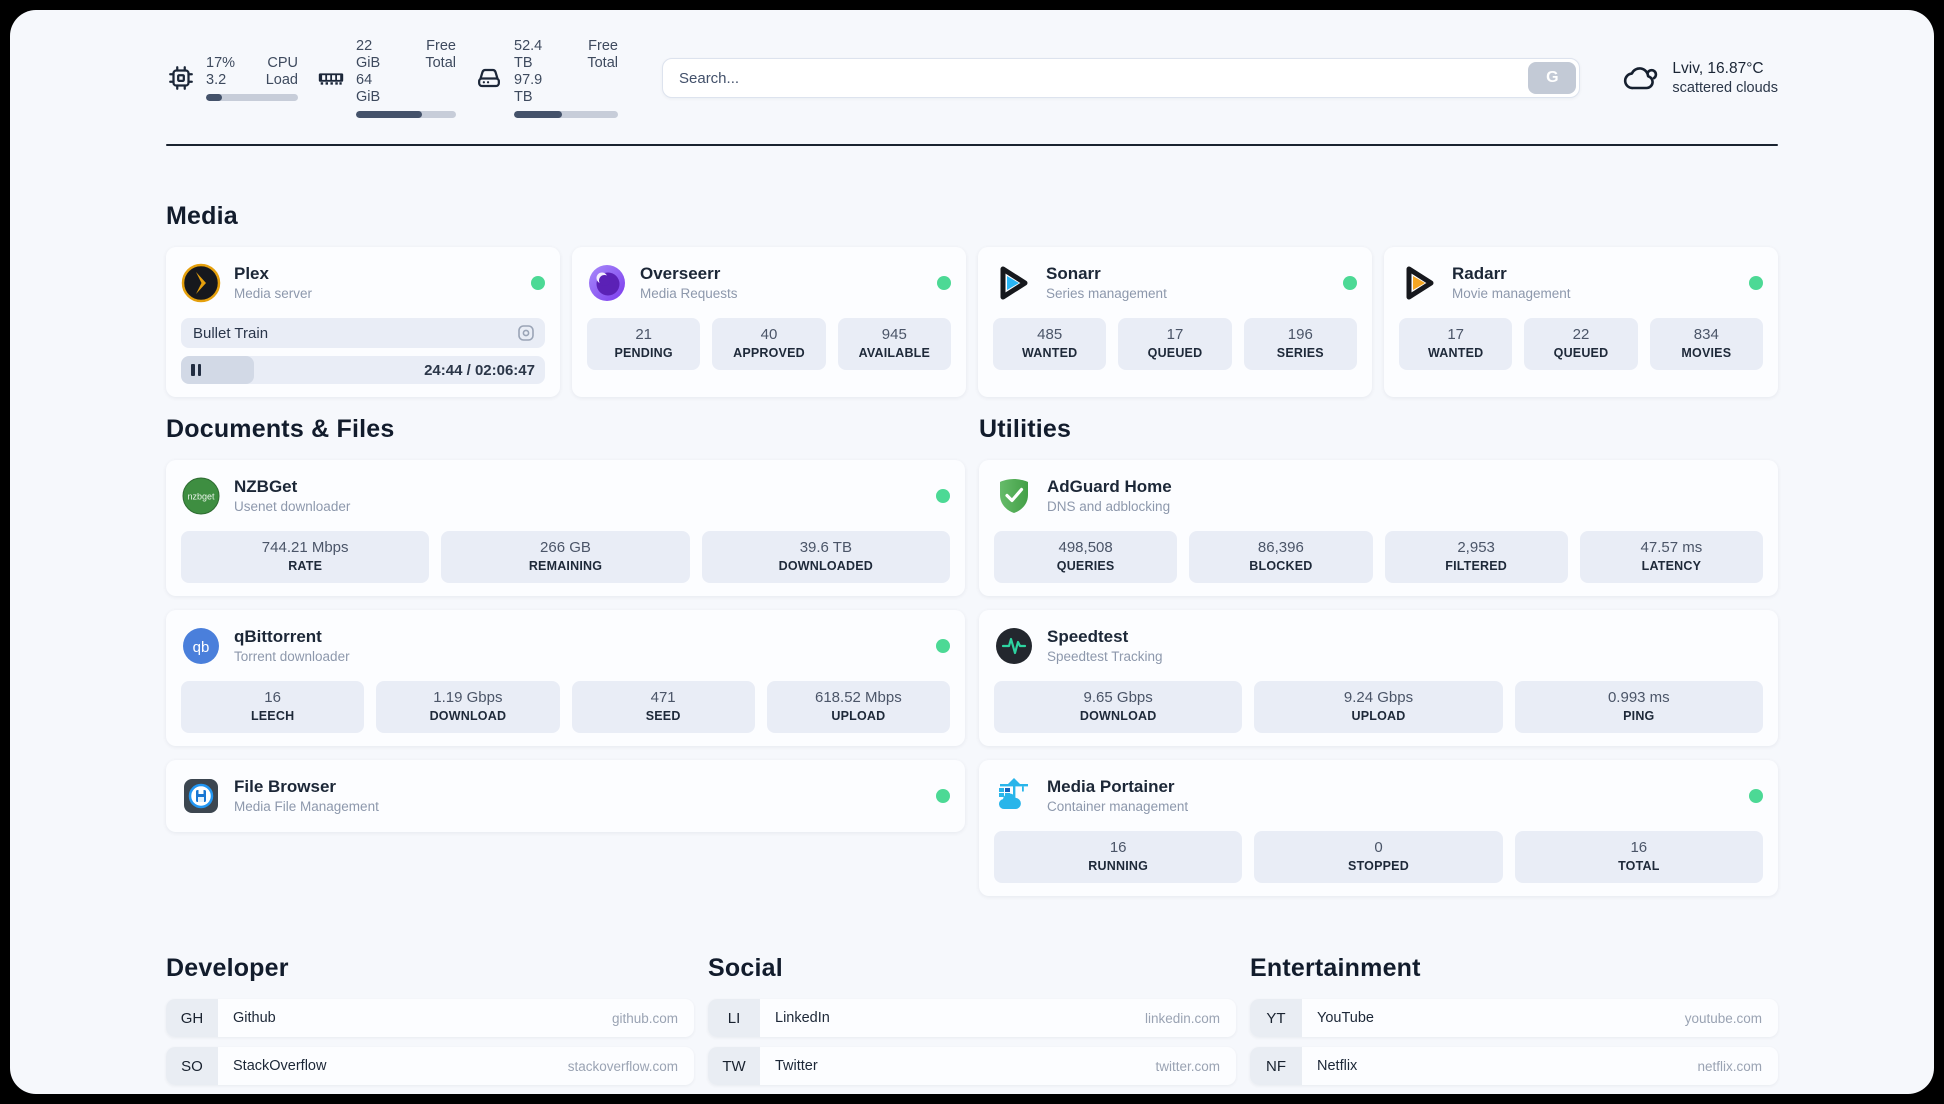 Image resolution: width=1944 pixels, height=1104 pixels. What do you see at coordinates (546, 78) in the screenshot?
I see `disk-widget: 52.4 TB 97.9 TB Free Total` at bounding box center [546, 78].